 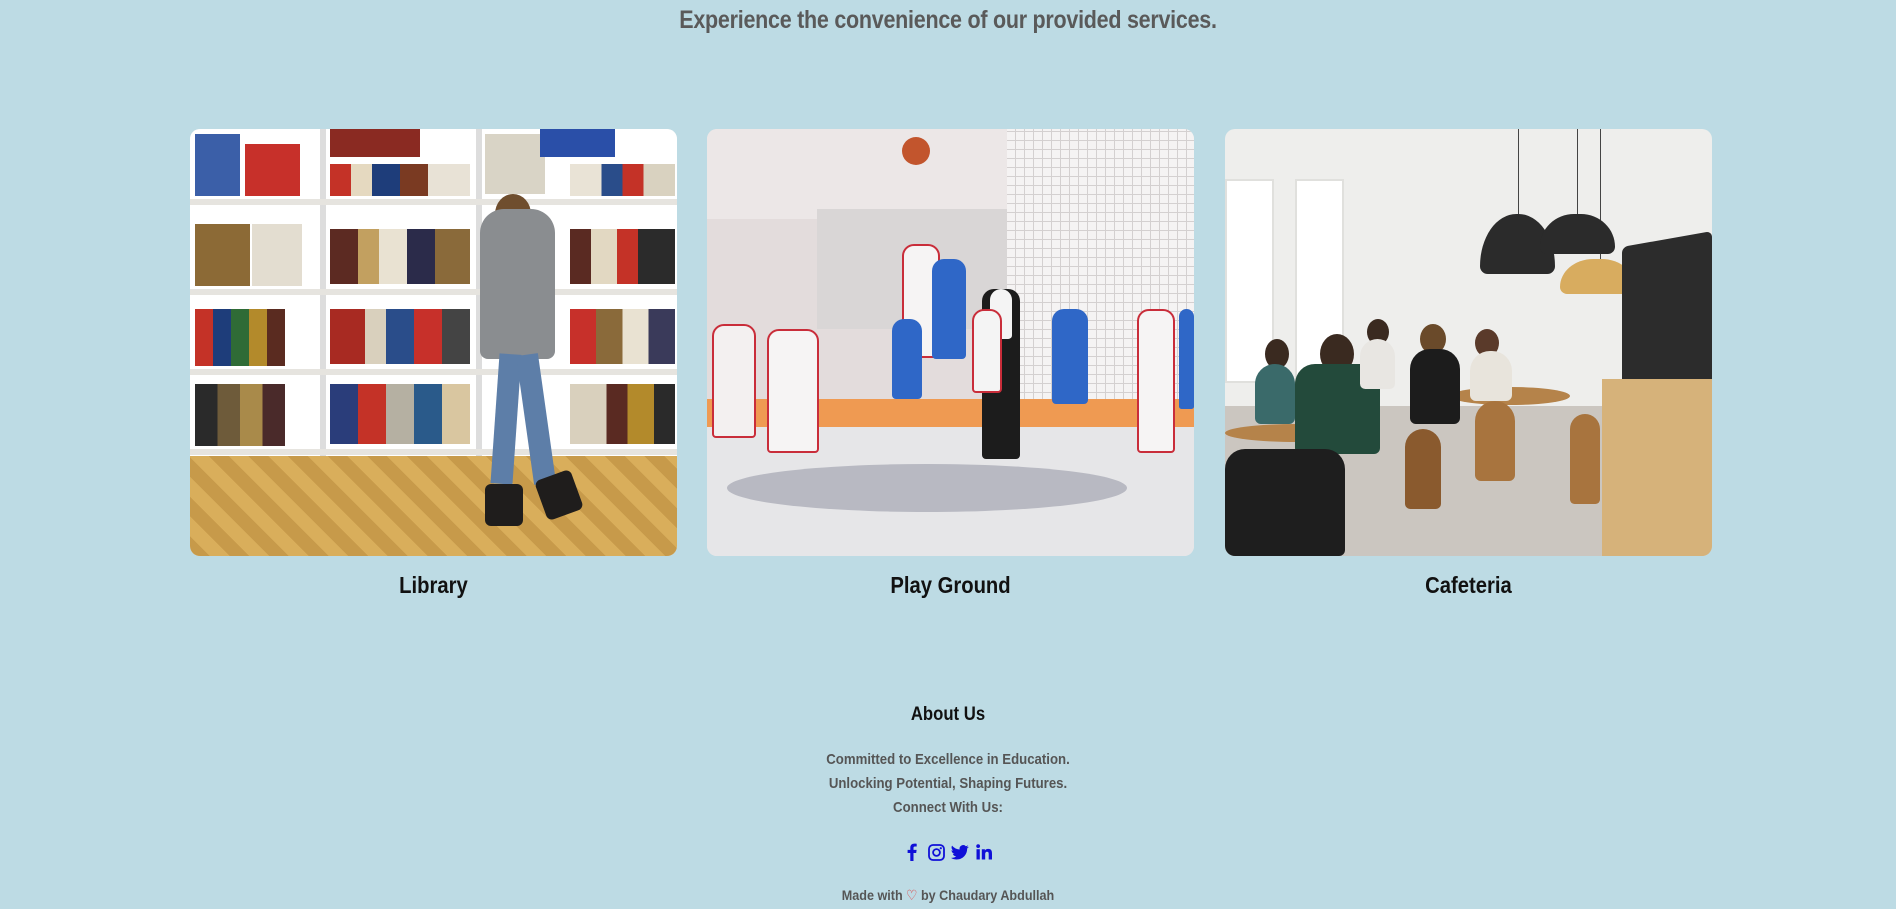 What do you see at coordinates (960, 852) in the screenshot?
I see `twitter-icon` at bounding box center [960, 852].